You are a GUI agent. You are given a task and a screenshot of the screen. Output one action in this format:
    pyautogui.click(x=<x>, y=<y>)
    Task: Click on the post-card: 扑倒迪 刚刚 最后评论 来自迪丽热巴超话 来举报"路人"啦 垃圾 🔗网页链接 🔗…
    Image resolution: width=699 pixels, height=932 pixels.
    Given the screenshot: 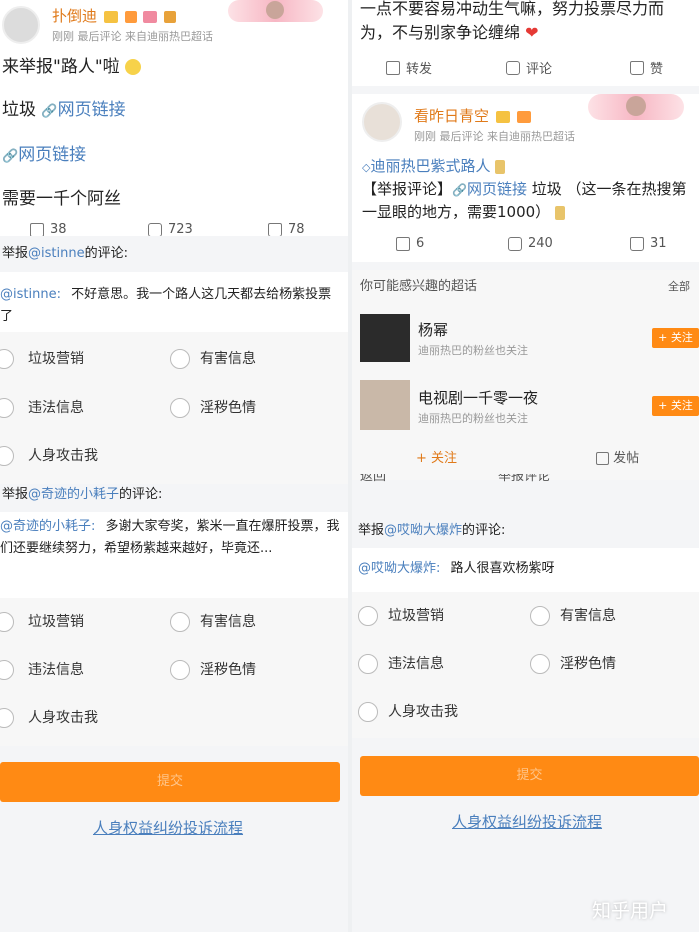 What is the action you would take?
    pyautogui.click(x=174, y=118)
    